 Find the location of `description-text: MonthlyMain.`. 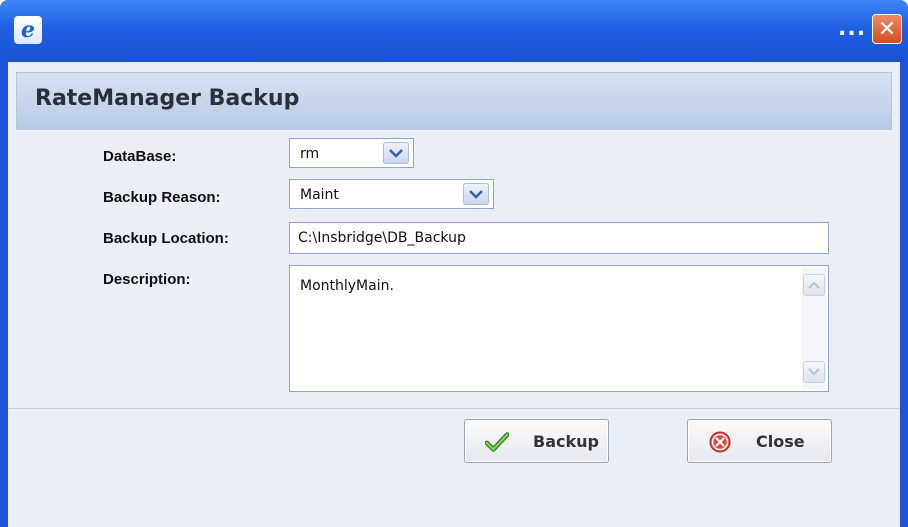

description-text: MonthlyMain. is located at coordinates (347, 286).